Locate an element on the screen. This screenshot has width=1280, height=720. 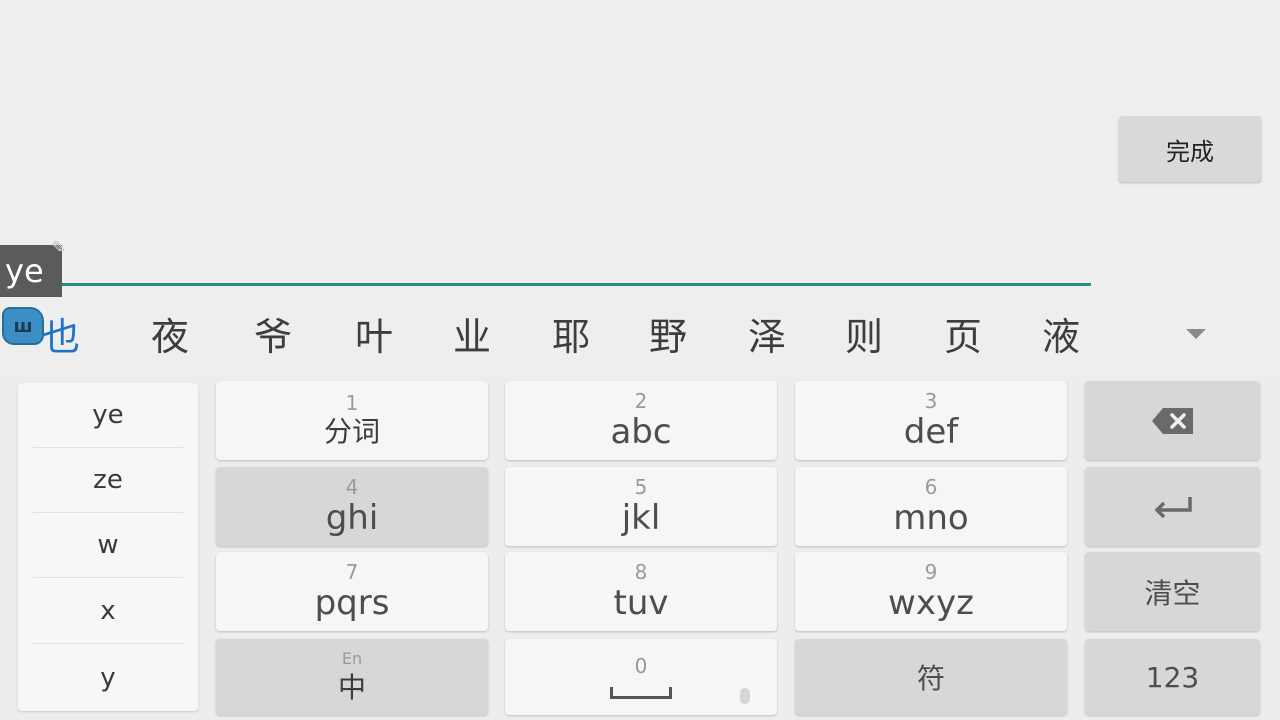
ime-logo-glyph: ш is located at coordinates (23, 326).